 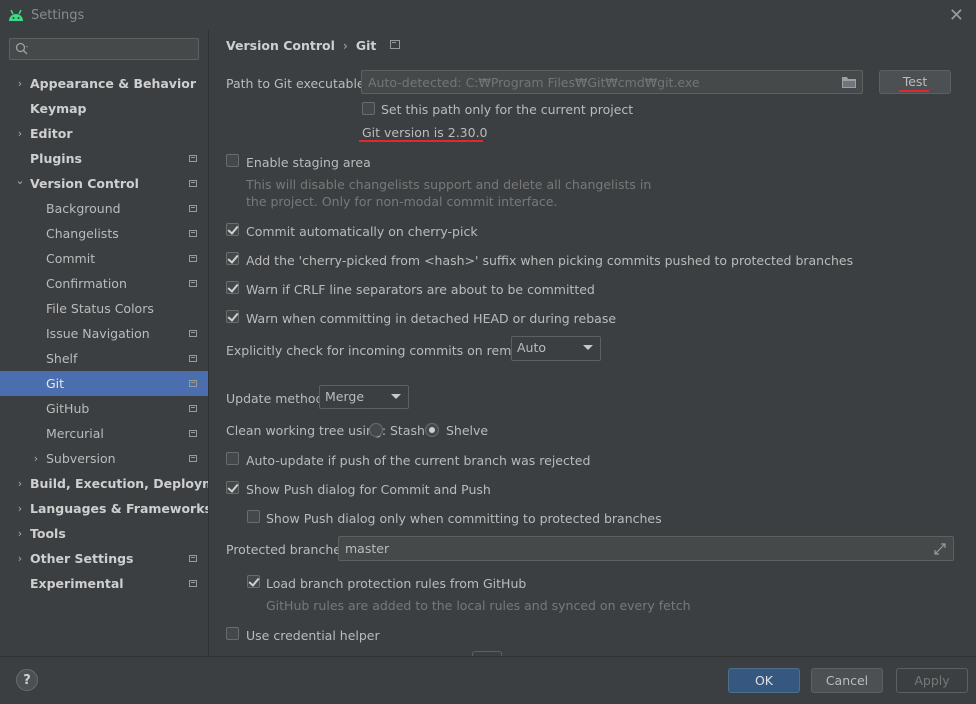 I want to click on sidebar-item-label: Version Control, so click(x=84, y=183).